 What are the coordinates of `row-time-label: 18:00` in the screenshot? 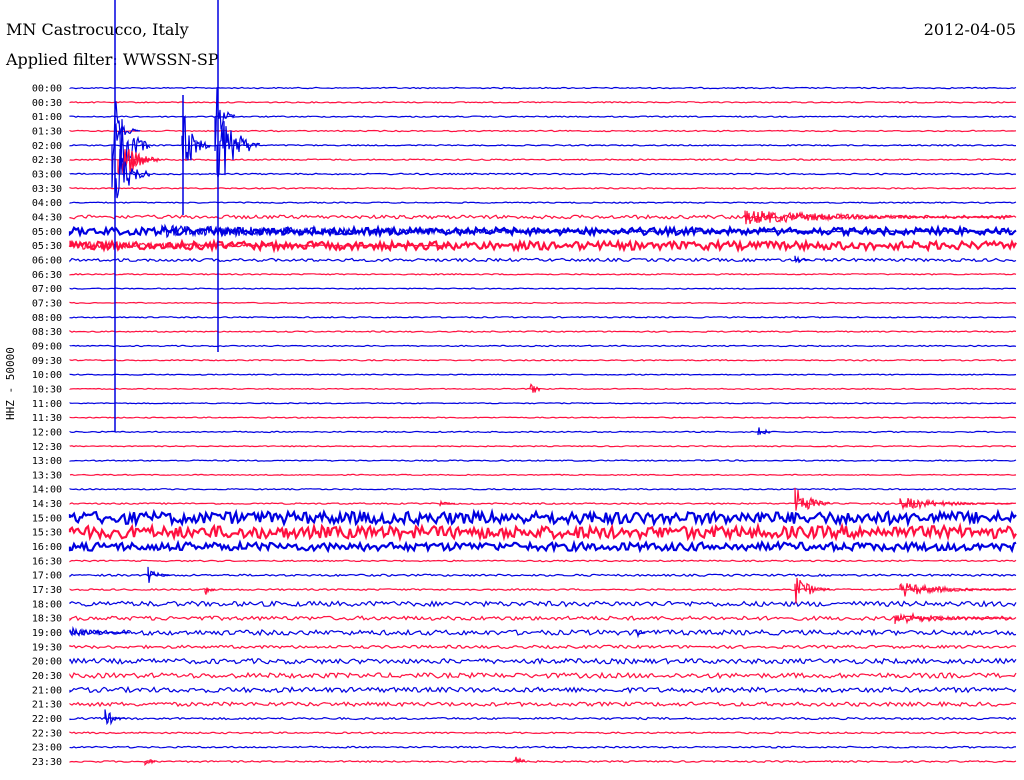 It's located at (47, 604).